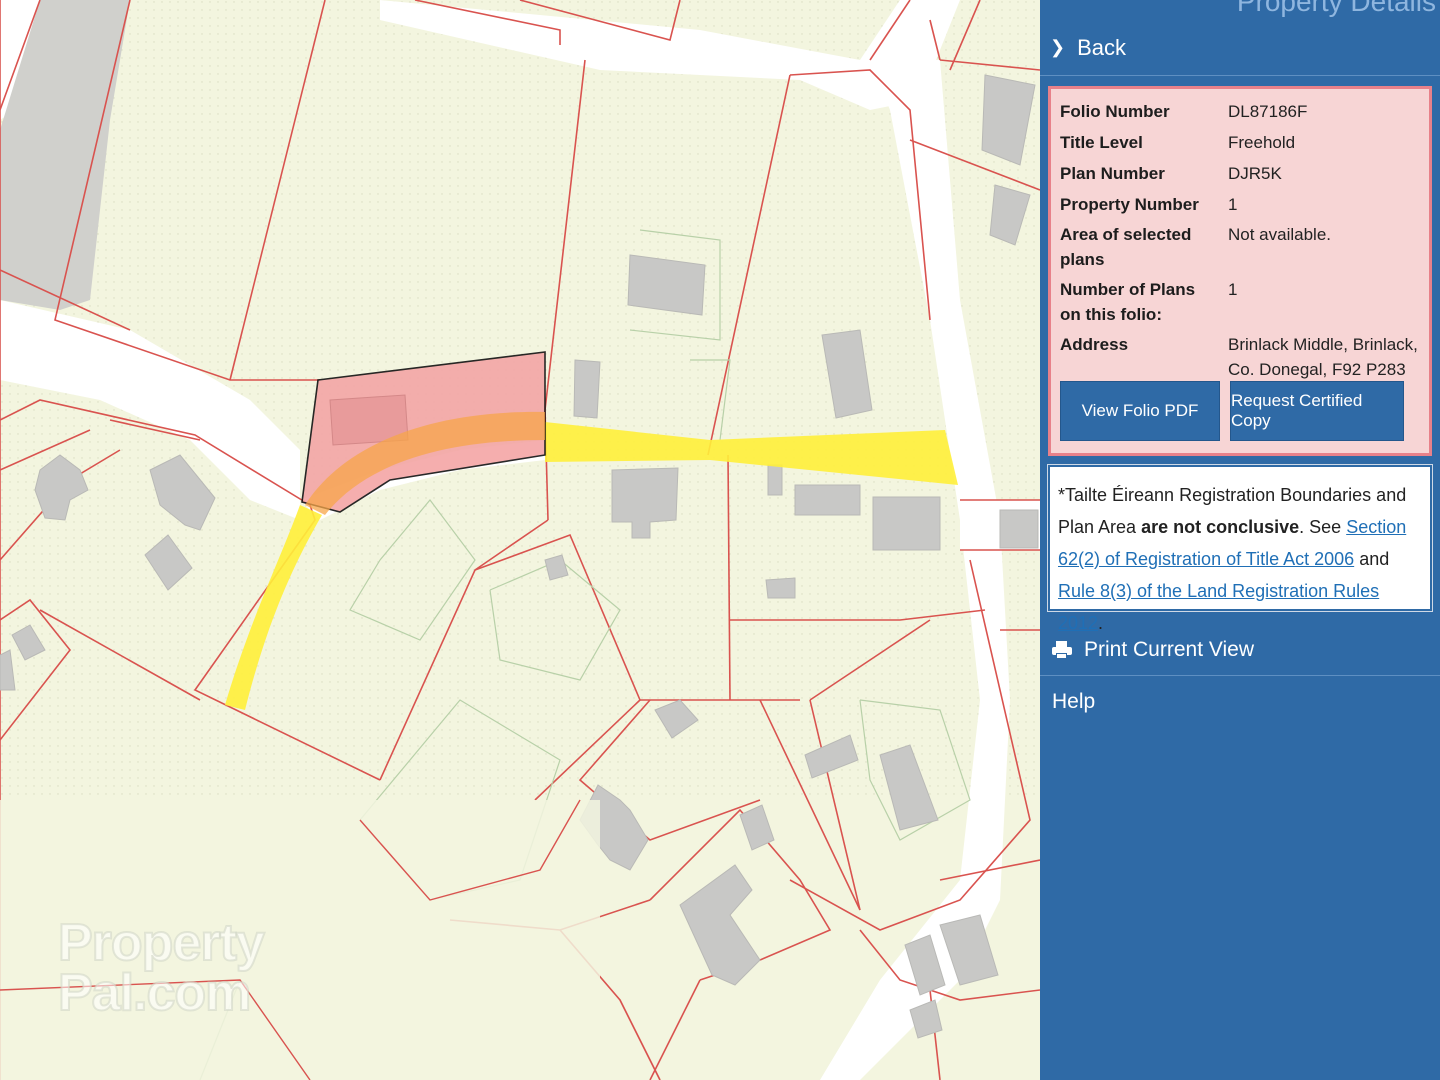 Image resolution: width=1440 pixels, height=1080 pixels. What do you see at coordinates (1062, 649) in the screenshot?
I see `printer-icon` at bounding box center [1062, 649].